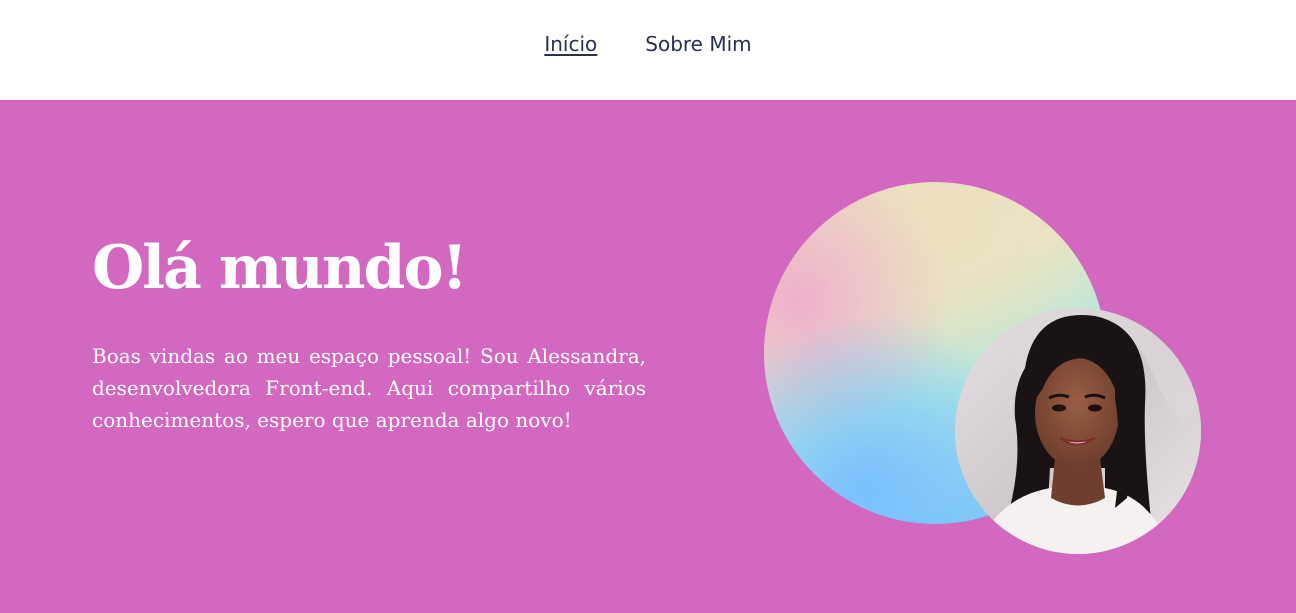  Describe the element at coordinates (570, 44) in the screenshot. I see `nav-link-inicio: Início` at that location.